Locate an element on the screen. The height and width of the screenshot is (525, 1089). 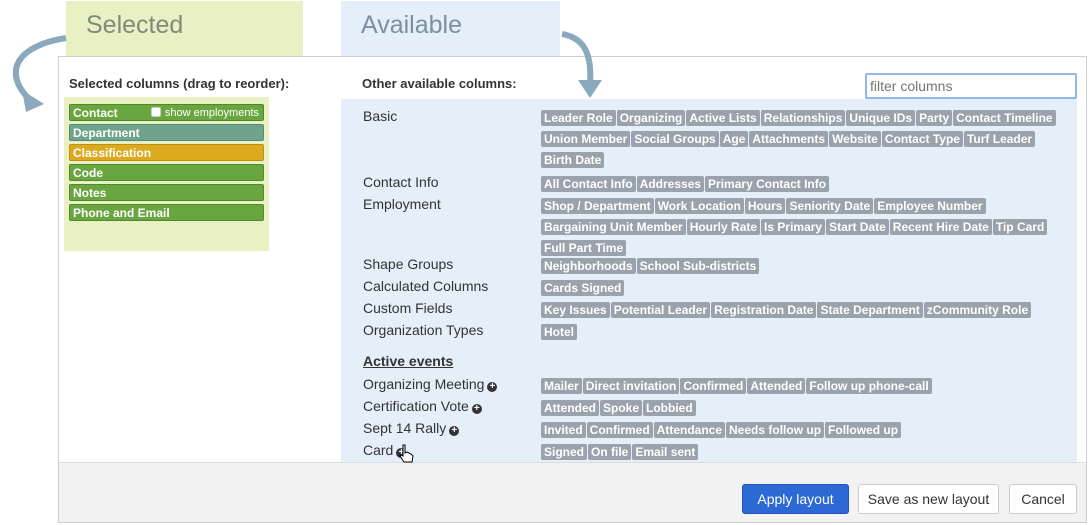
selected-column-item: Contact show employments is located at coordinates (166, 112).